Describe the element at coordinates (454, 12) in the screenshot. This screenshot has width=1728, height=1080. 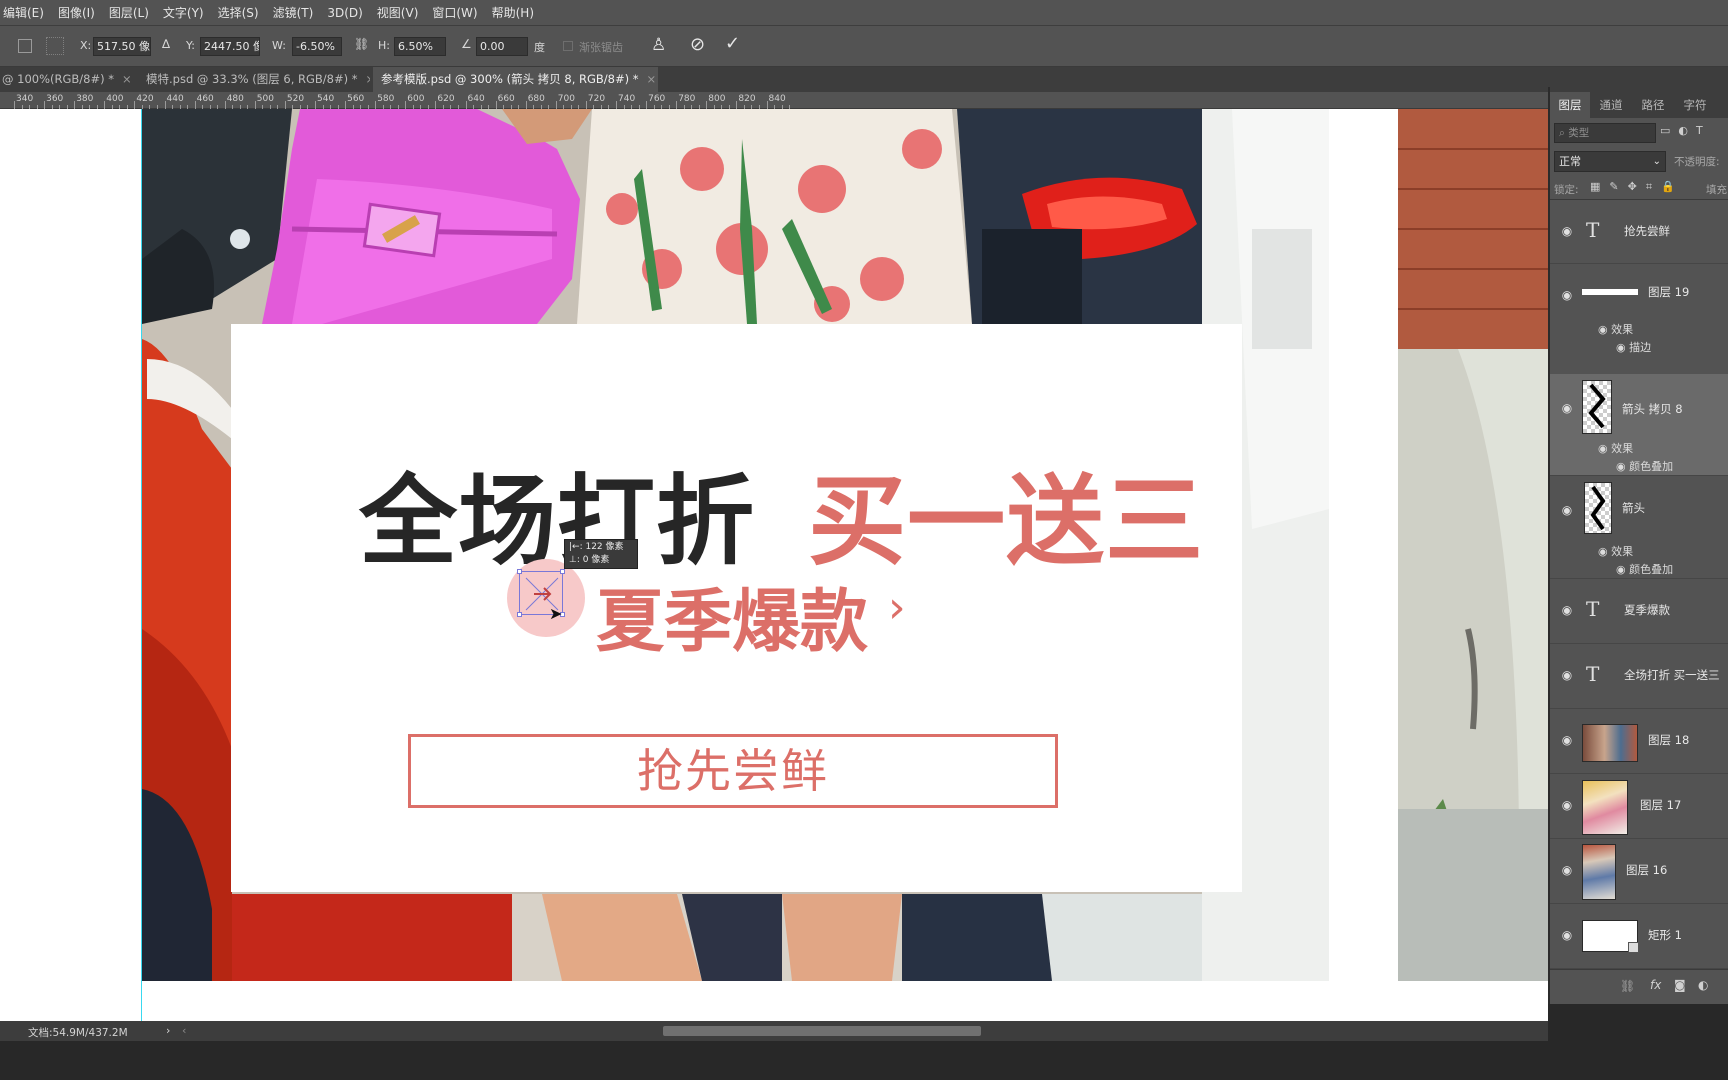
I see `menu-window: 窗口(W)` at that location.